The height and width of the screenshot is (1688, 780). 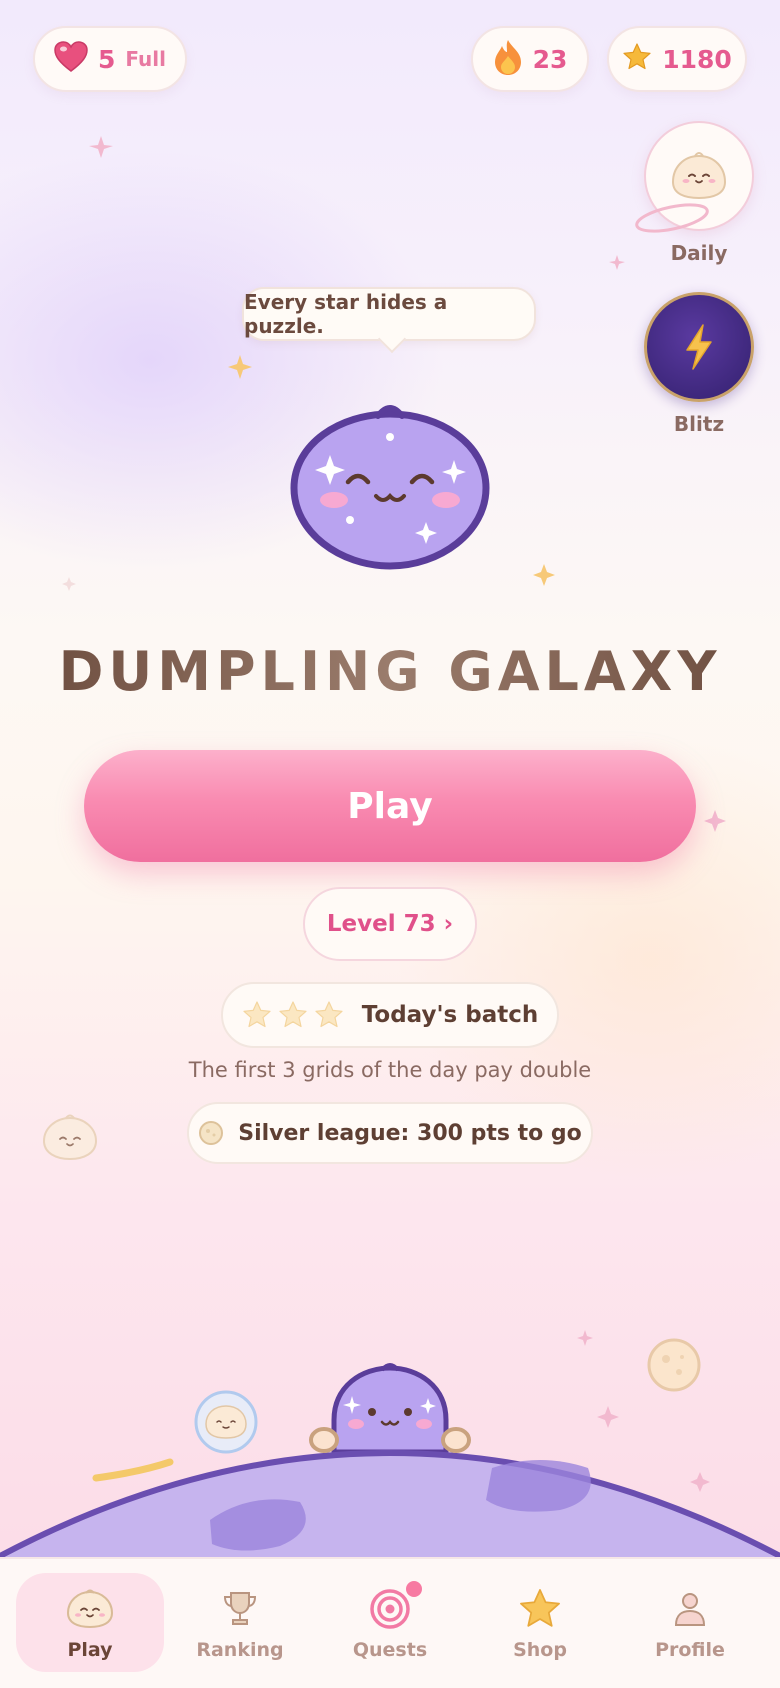 I want to click on coin-icon, so click(x=211, y=1133).